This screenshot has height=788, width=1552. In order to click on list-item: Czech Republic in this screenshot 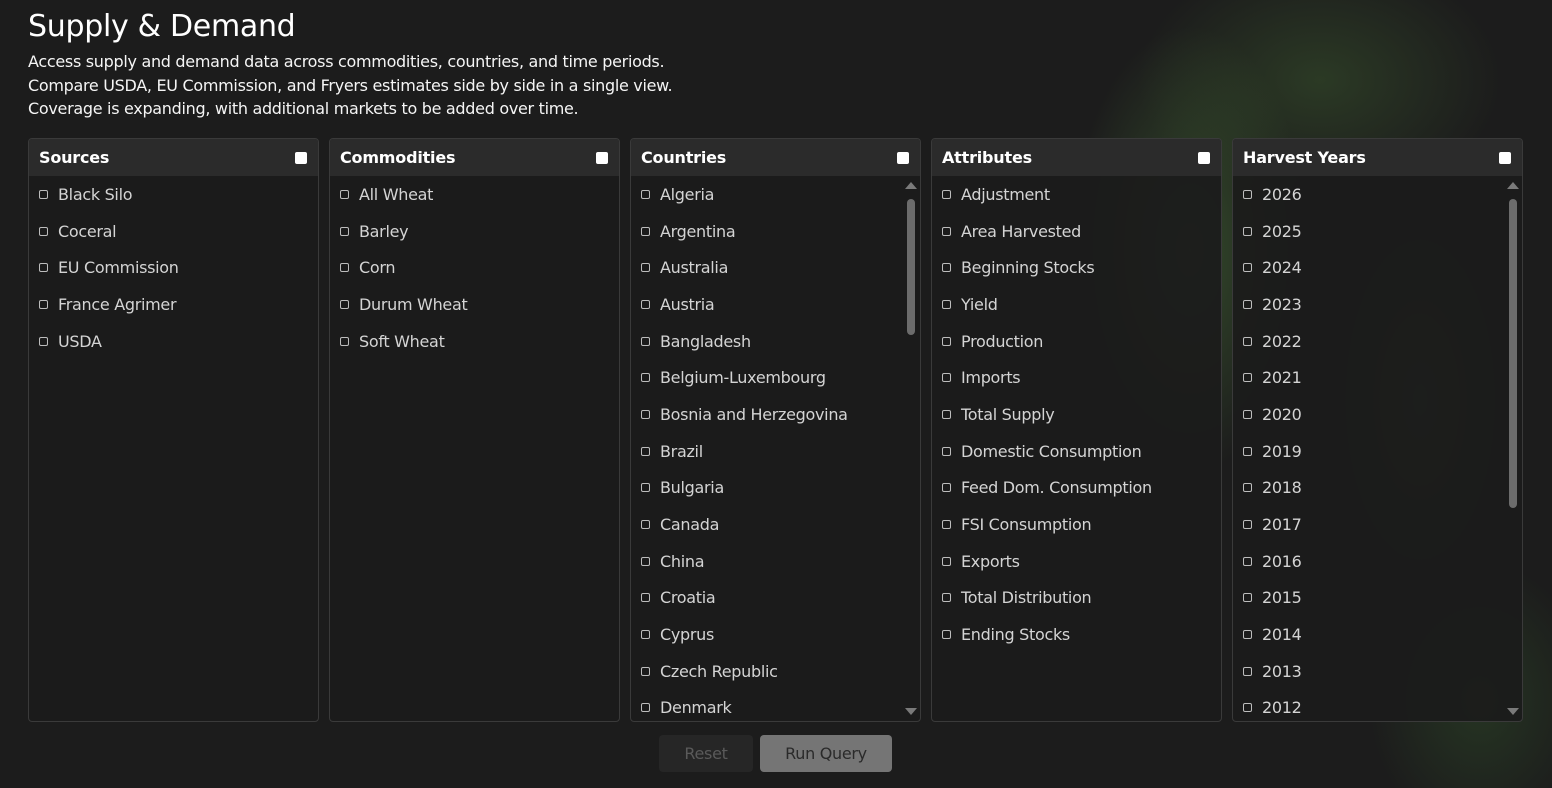, I will do `click(775, 671)`.